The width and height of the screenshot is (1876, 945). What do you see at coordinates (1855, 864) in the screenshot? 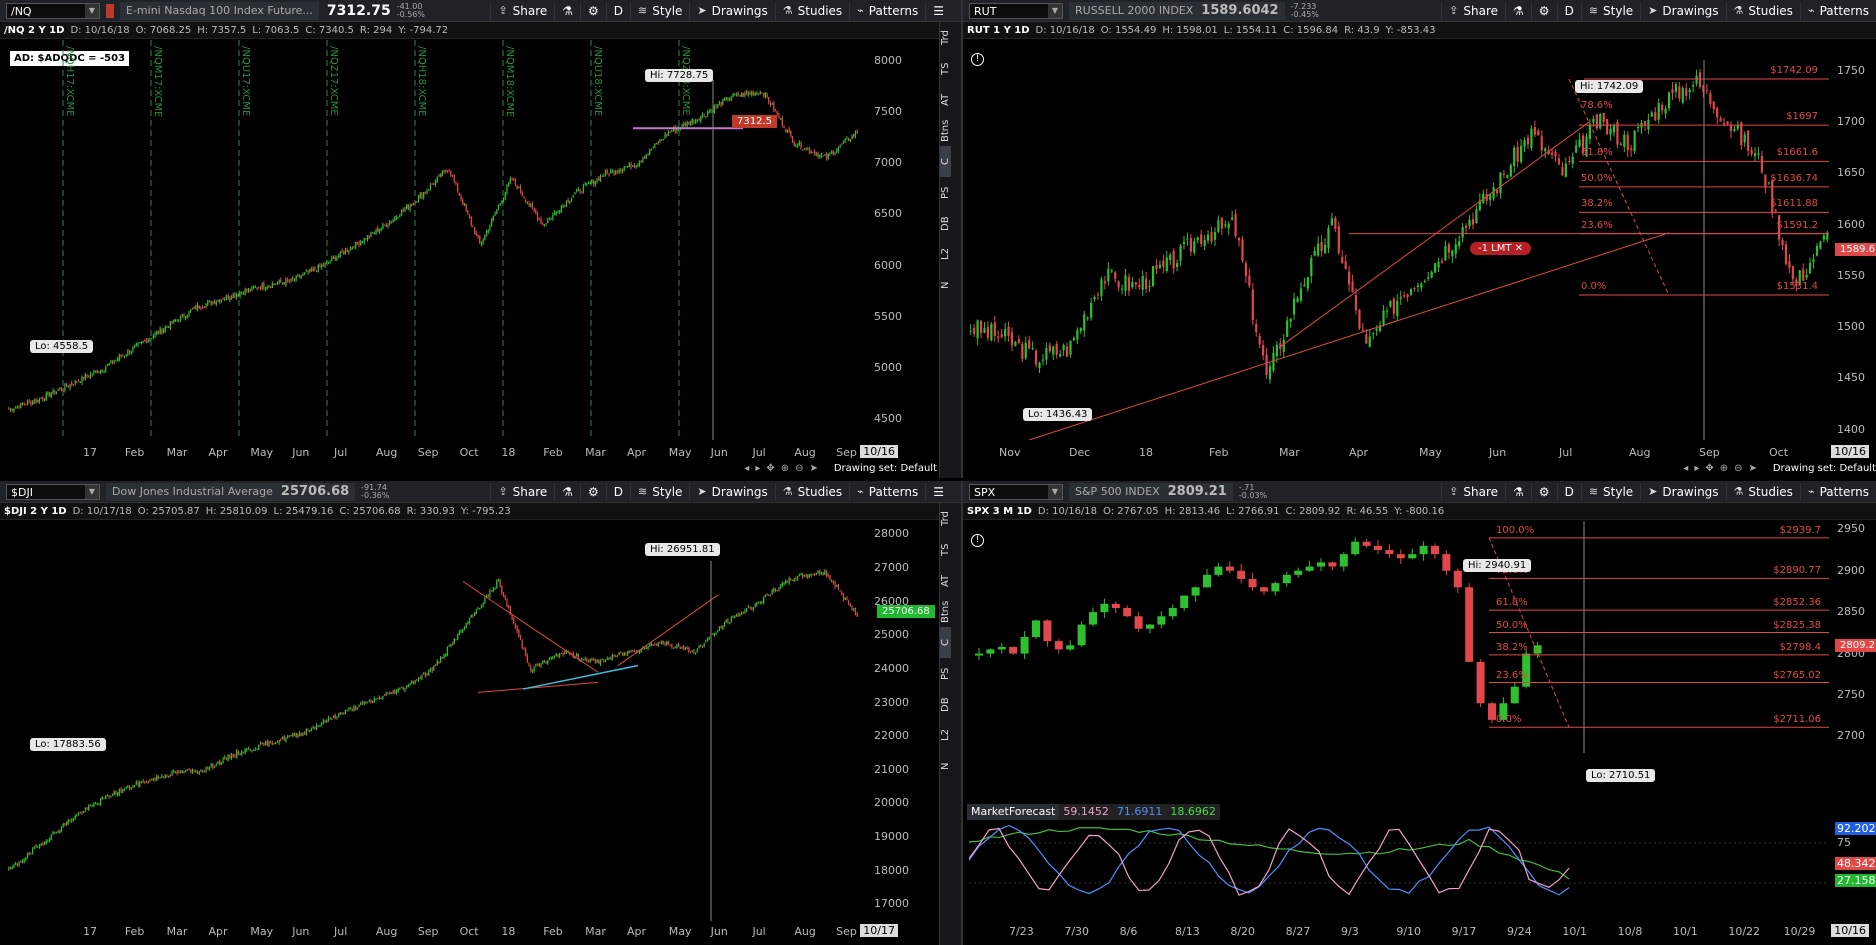
I see `mf-tag: 48.3429` at bounding box center [1855, 864].